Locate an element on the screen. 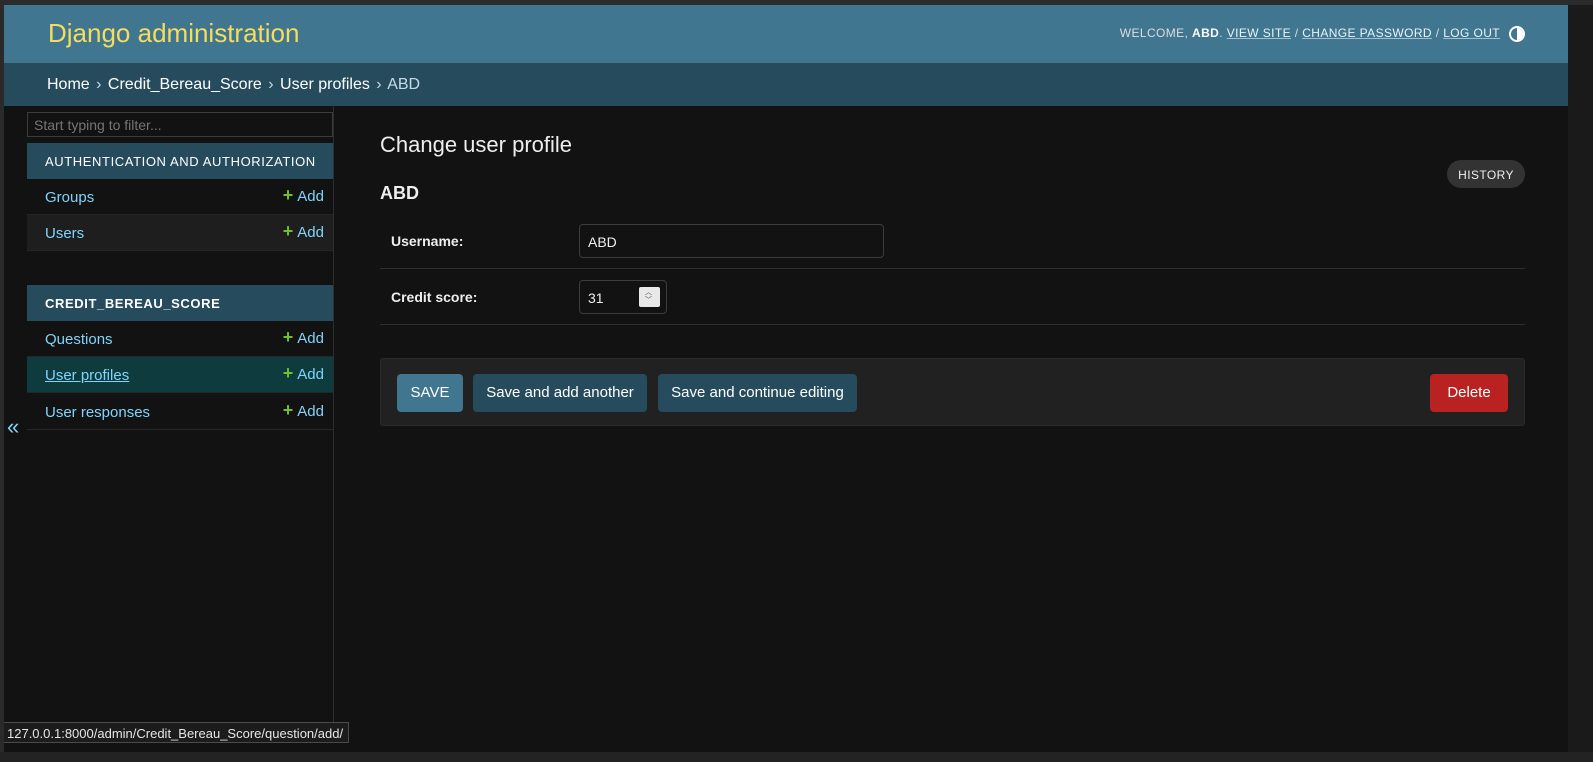  window-bottom-border is located at coordinates (796, 757).